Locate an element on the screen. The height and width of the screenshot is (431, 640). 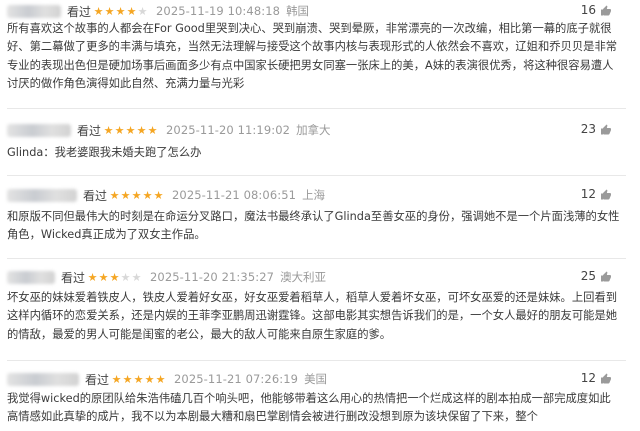
review-header: 看过 ★ ★ ★ ★ ★ 2025-11-19 10:48:18 韩国 16 is located at coordinates (316, 11).